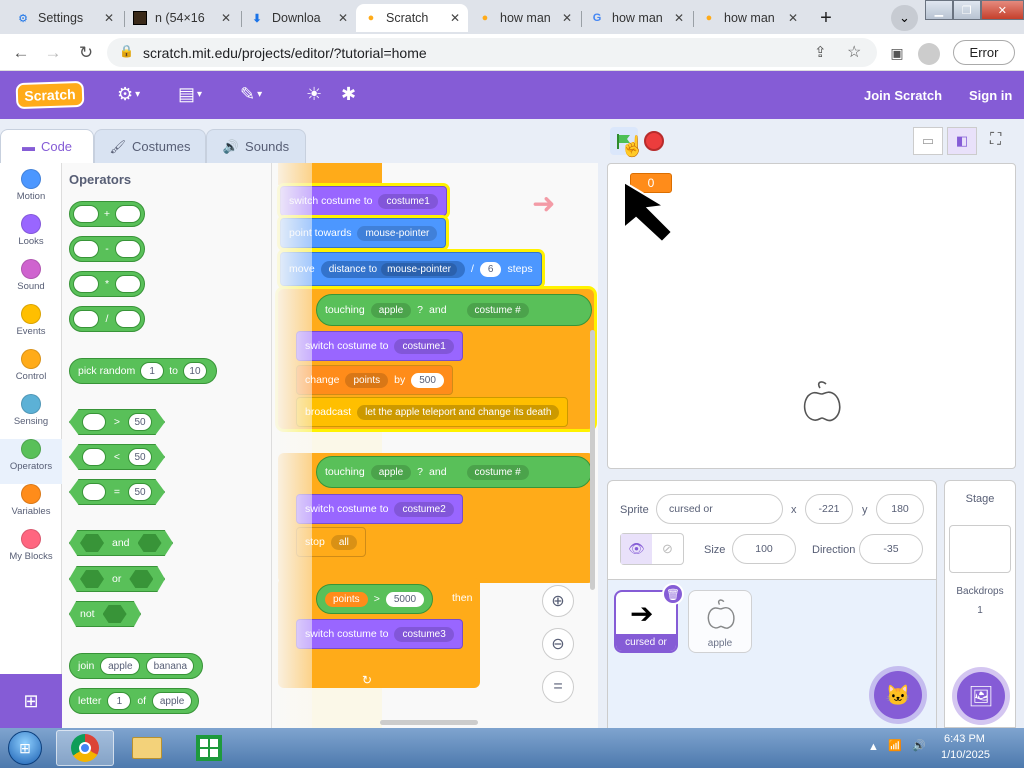 The height and width of the screenshot is (768, 1024). What do you see at coordinates (995, 140) in the screenshot?
I see `fullscreen-icon: ⛶` at bounding box center [995, 140].